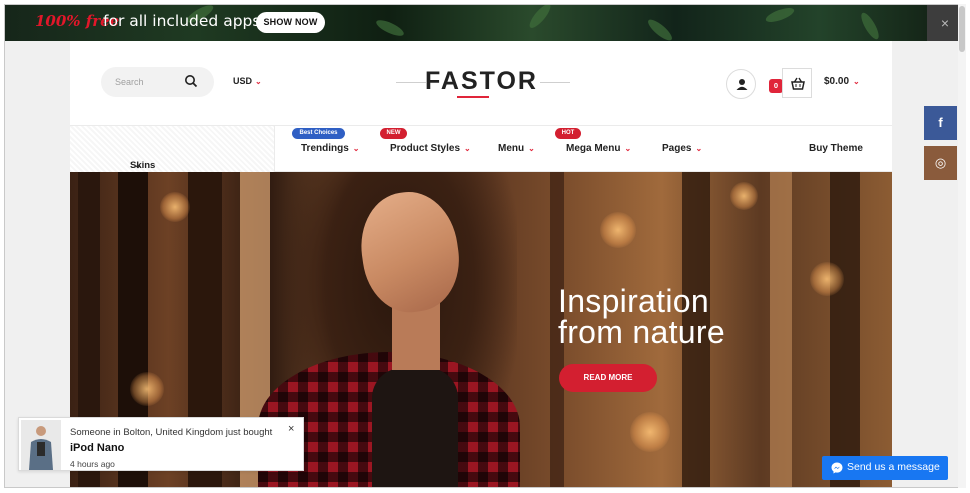 This screenshot has height=493, width=970. I want to click on cart-total: $0.00 ⌄, so click(842, 81).